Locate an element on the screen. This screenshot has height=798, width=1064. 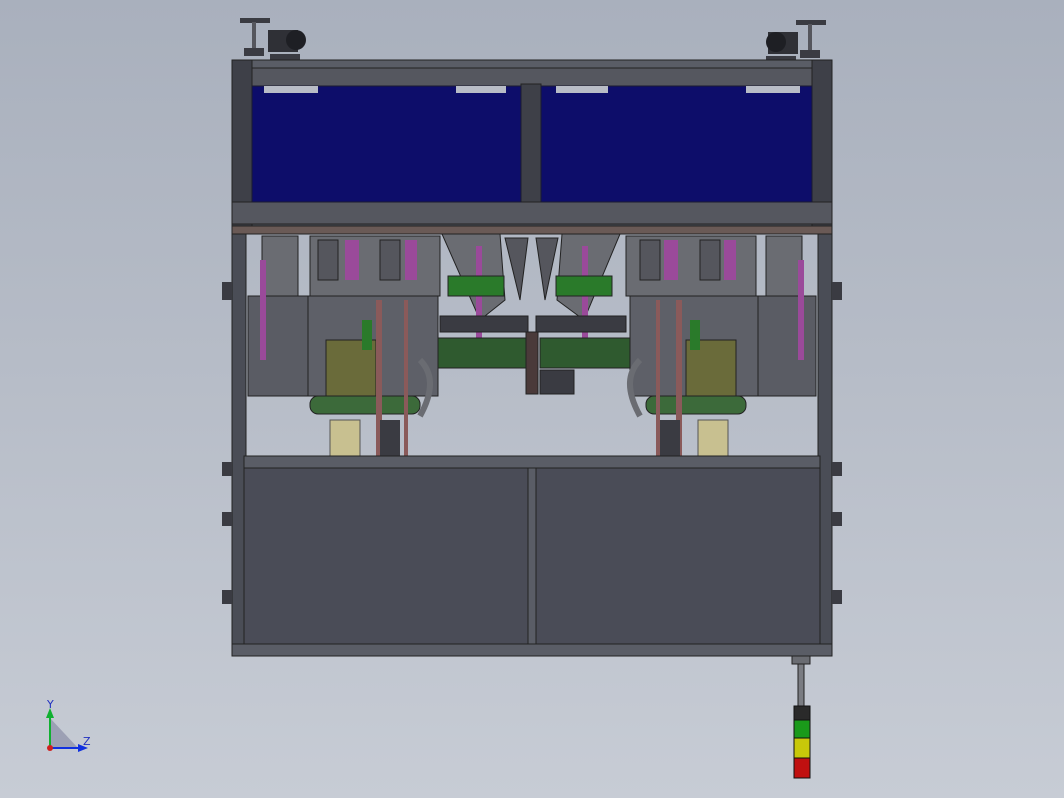
axis-triad is located at coordinates (67, 730).